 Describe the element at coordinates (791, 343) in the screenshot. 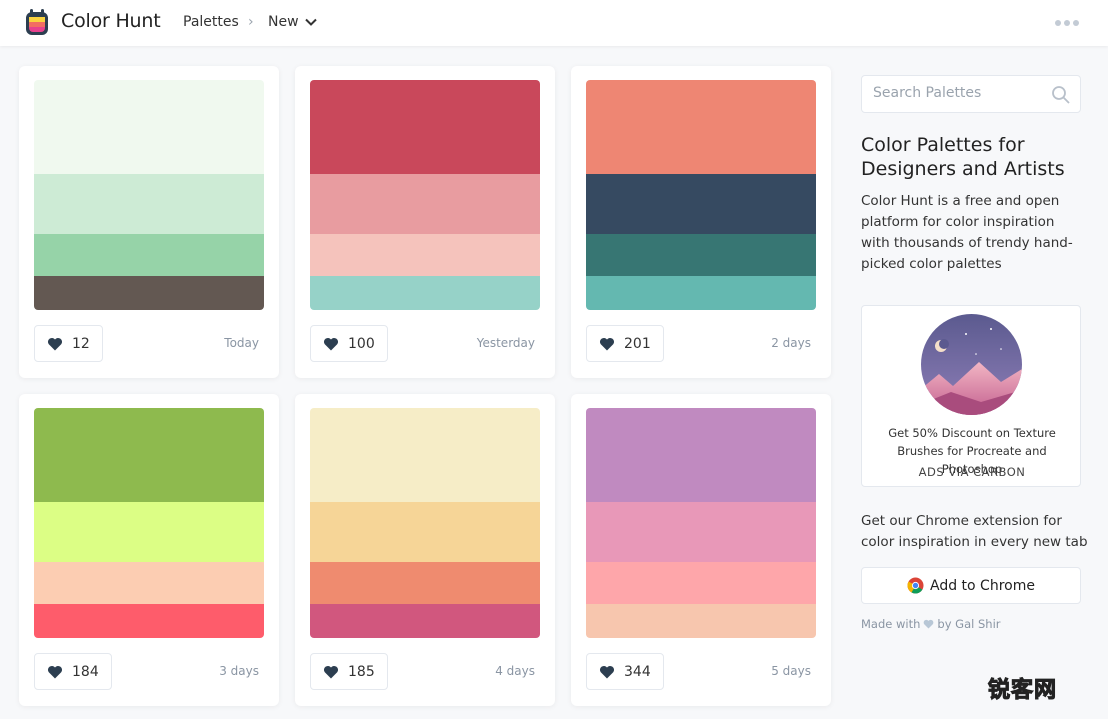

I see `palette-date: 2 days` at that location.